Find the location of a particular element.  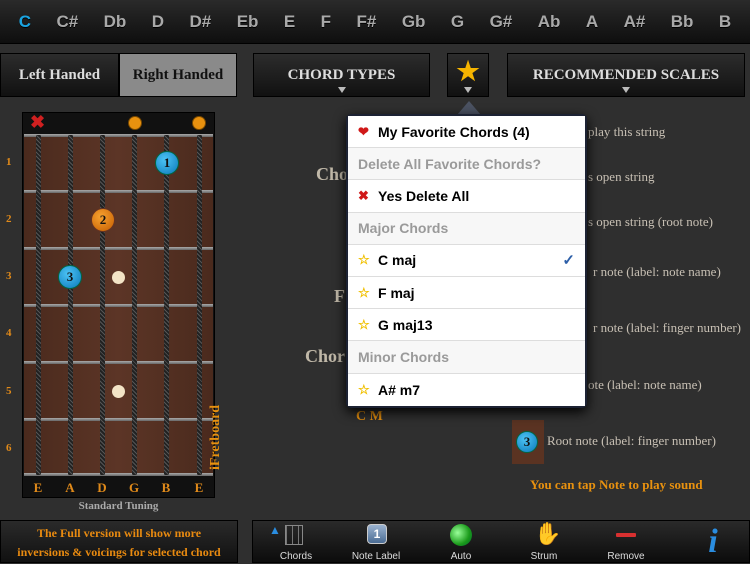

chord-label: C maj is located at coordinates (397, 260).